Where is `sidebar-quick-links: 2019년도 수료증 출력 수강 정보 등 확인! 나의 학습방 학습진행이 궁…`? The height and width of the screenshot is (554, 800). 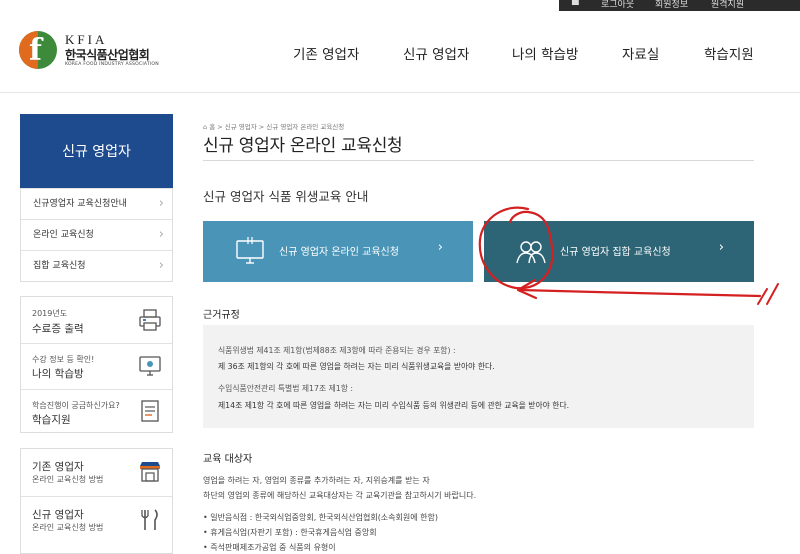 sidebar-quick-links: 2019년도 수료증 출력 수강 정보 등 확인! 나의 학습방 학습진행이 궁… is located at coordinates (96, 364).